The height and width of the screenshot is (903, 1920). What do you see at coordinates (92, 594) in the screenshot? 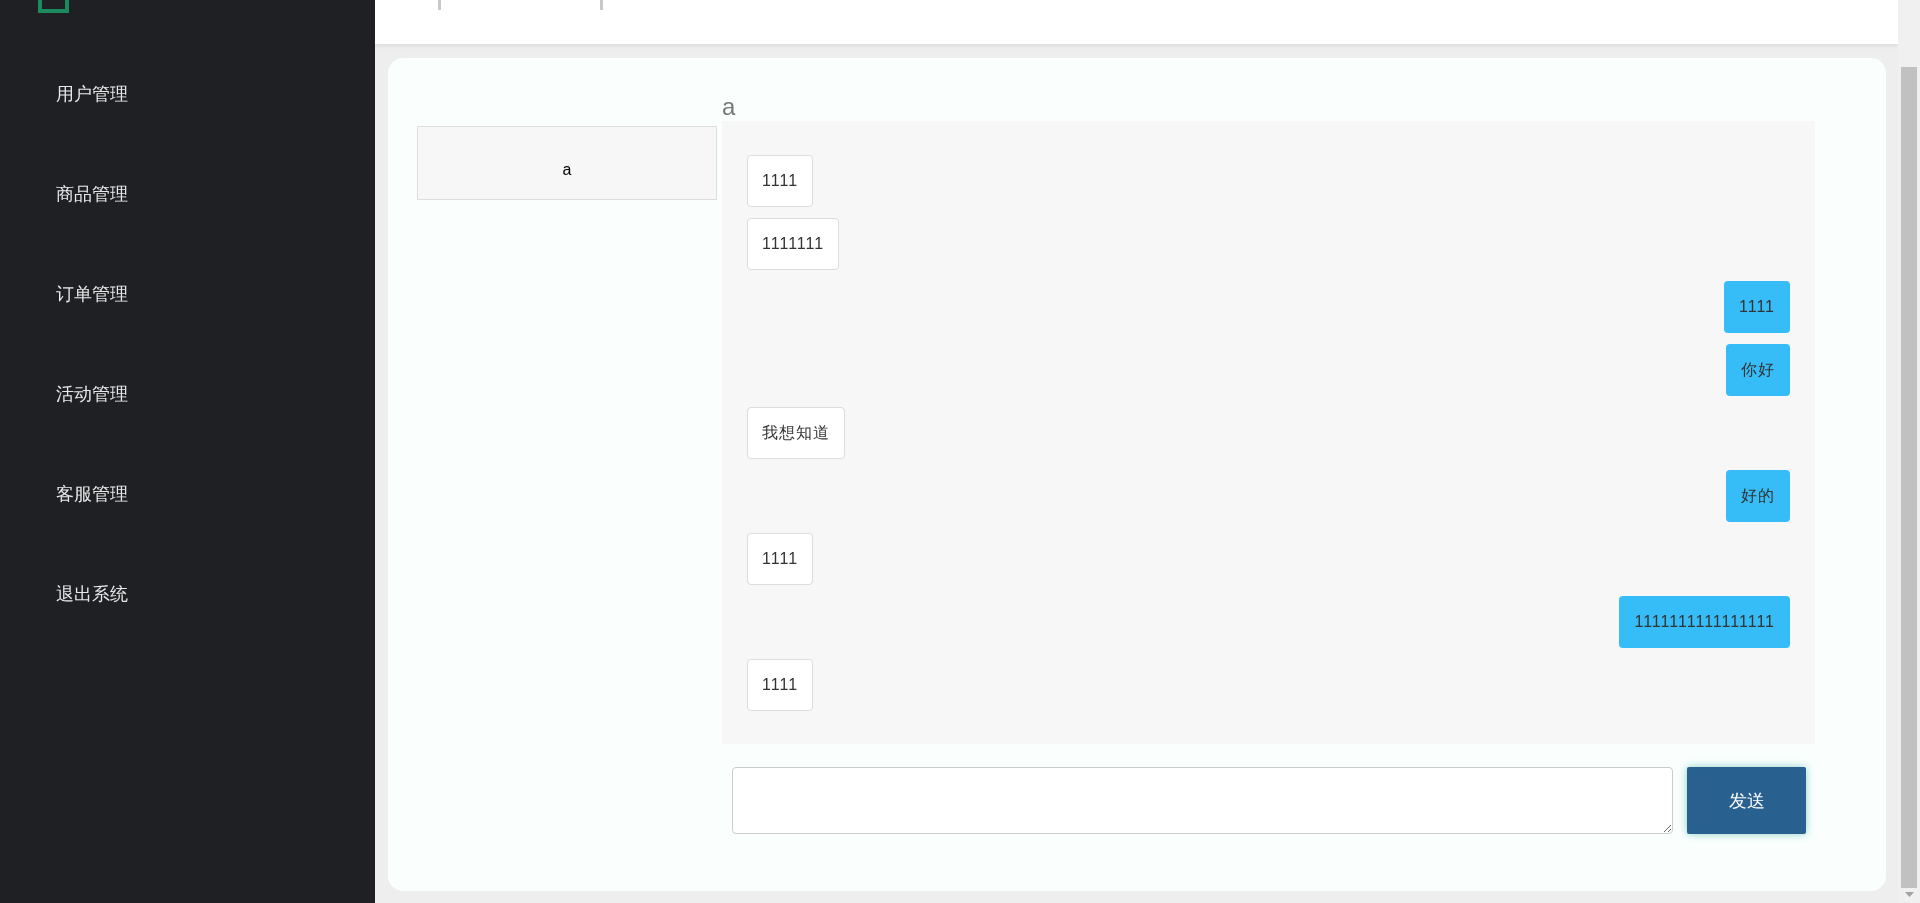
I see `sidebar-item: 退出系统` at bounding box center [92, 594].